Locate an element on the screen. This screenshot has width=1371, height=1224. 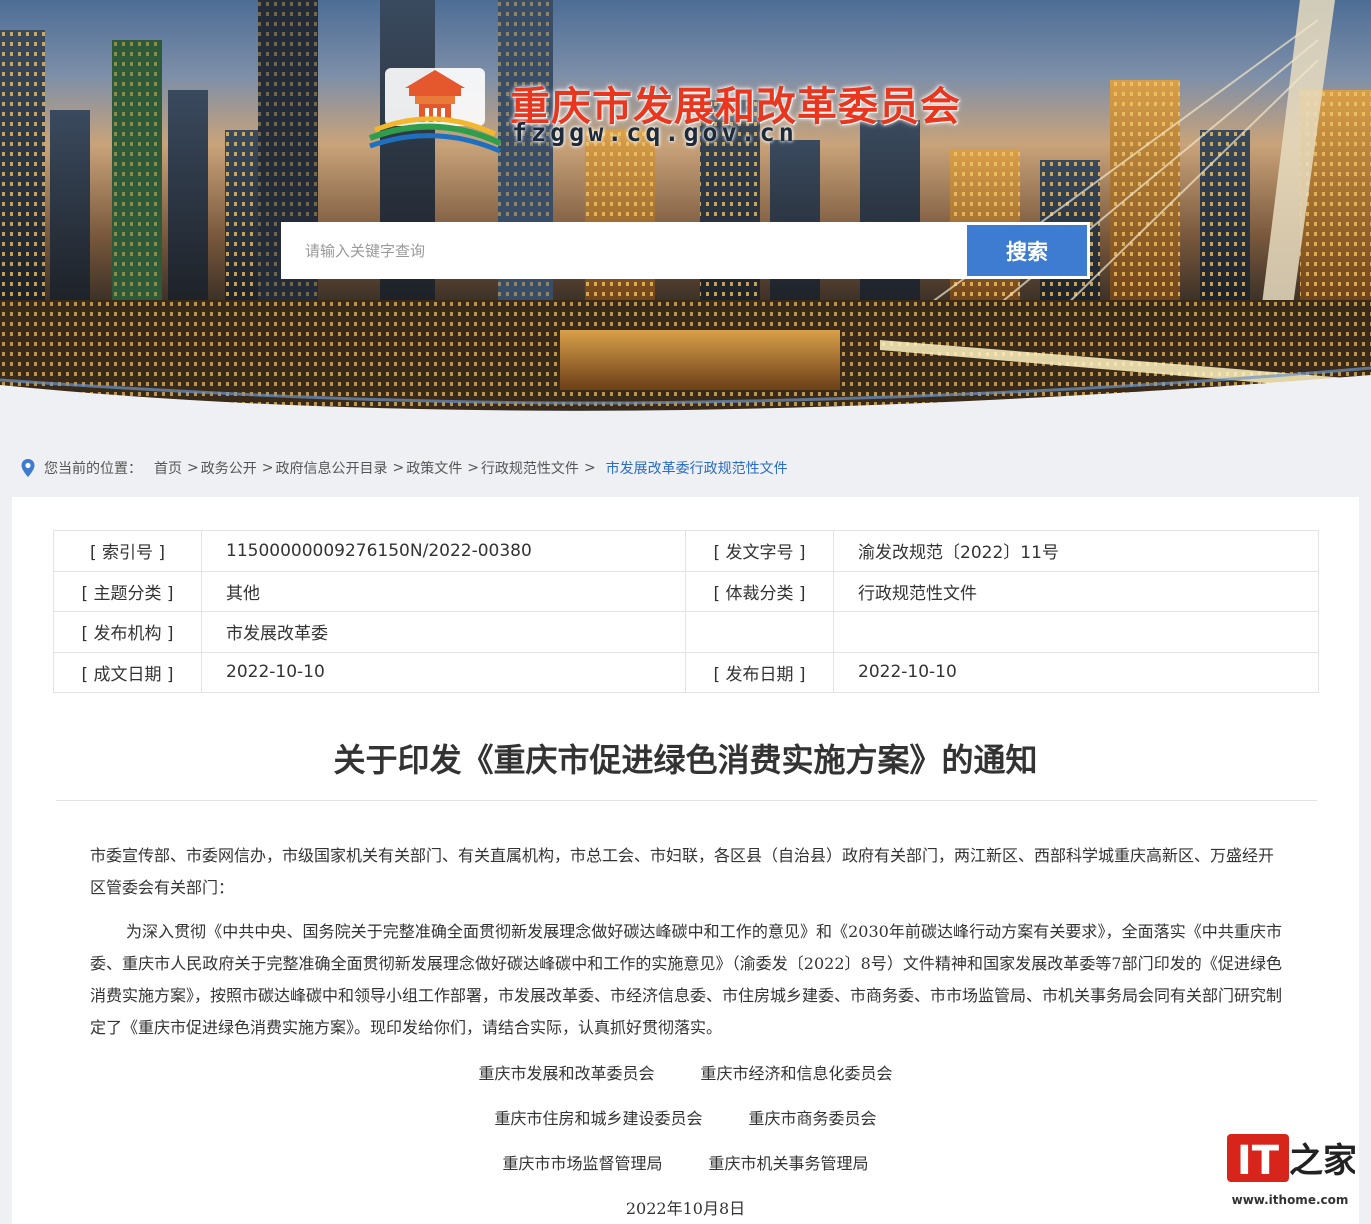
meta-key: [ 发布日期 ] is located at coordinates (759, 672).